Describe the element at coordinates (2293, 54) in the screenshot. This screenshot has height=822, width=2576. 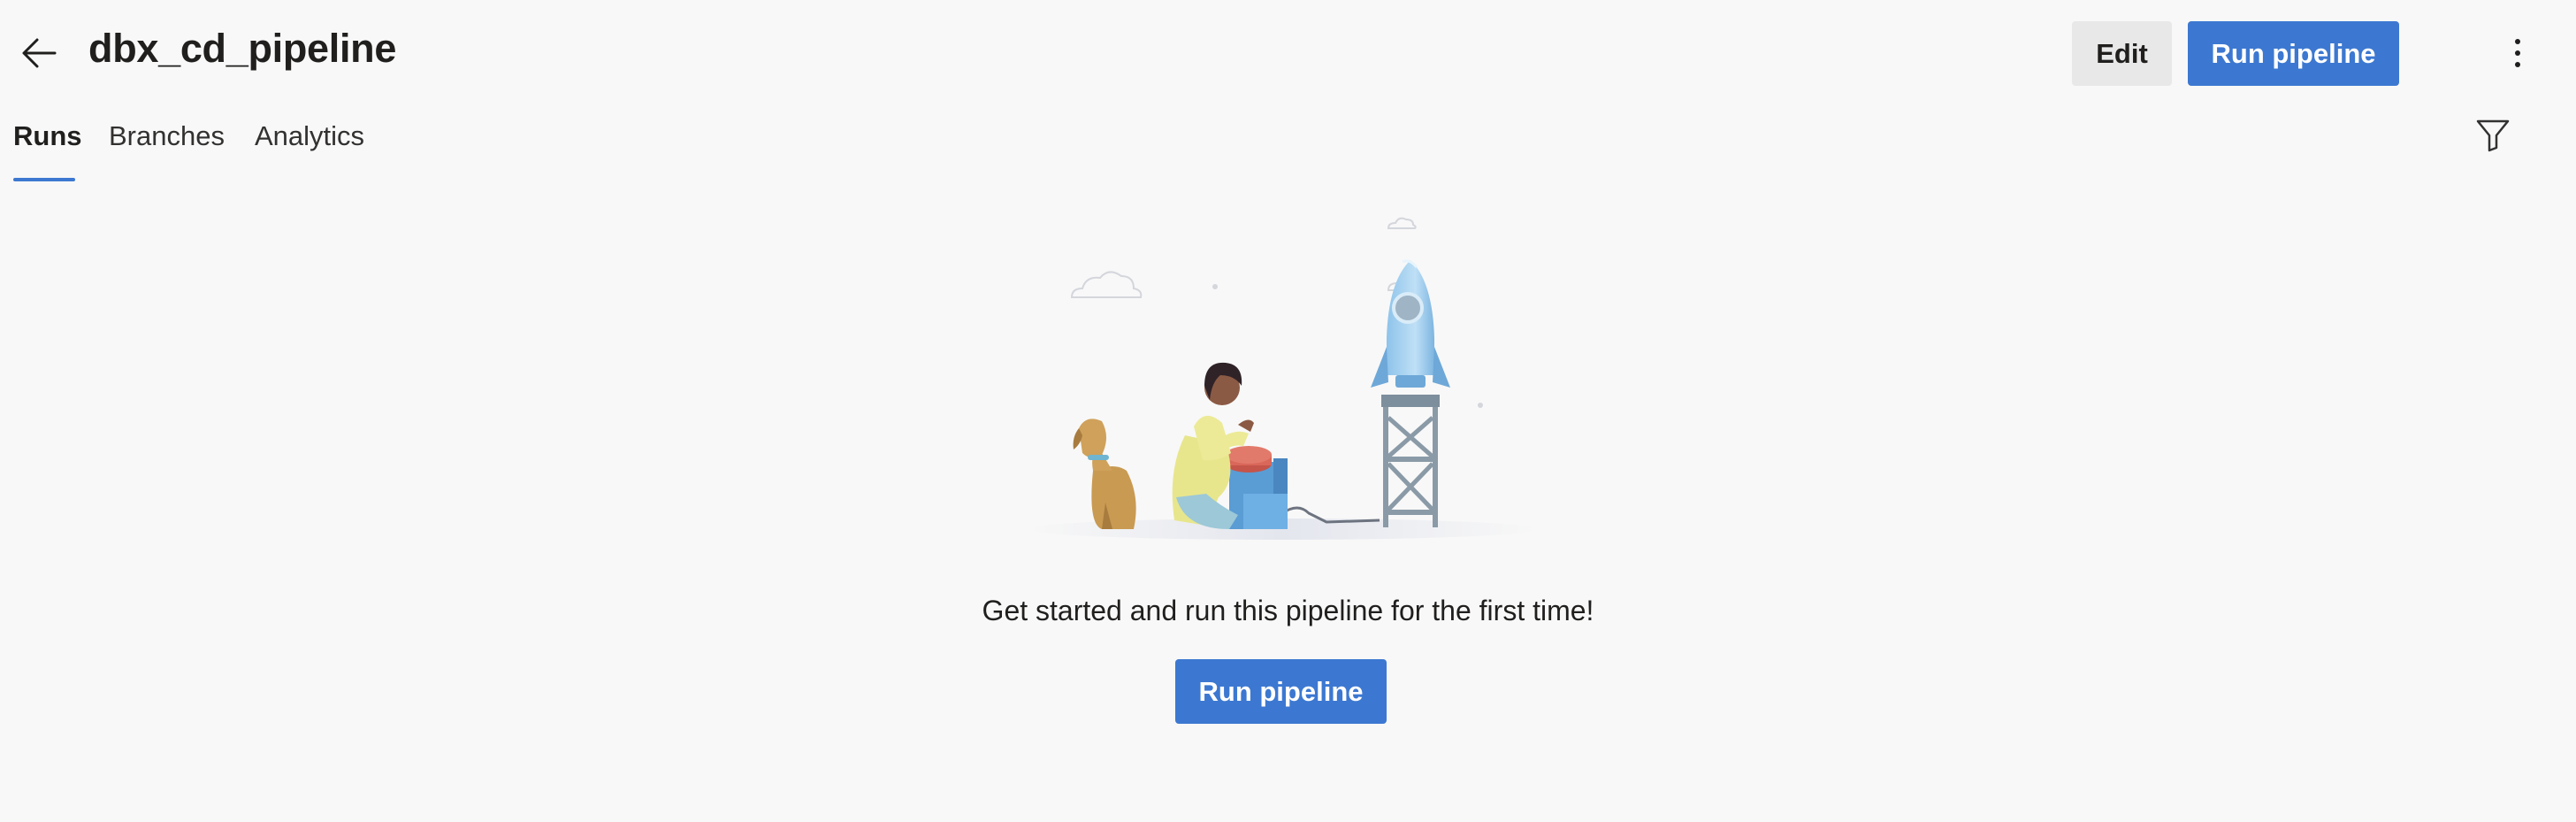
I see `run-pipeline-button: Run pipeline` at that location.